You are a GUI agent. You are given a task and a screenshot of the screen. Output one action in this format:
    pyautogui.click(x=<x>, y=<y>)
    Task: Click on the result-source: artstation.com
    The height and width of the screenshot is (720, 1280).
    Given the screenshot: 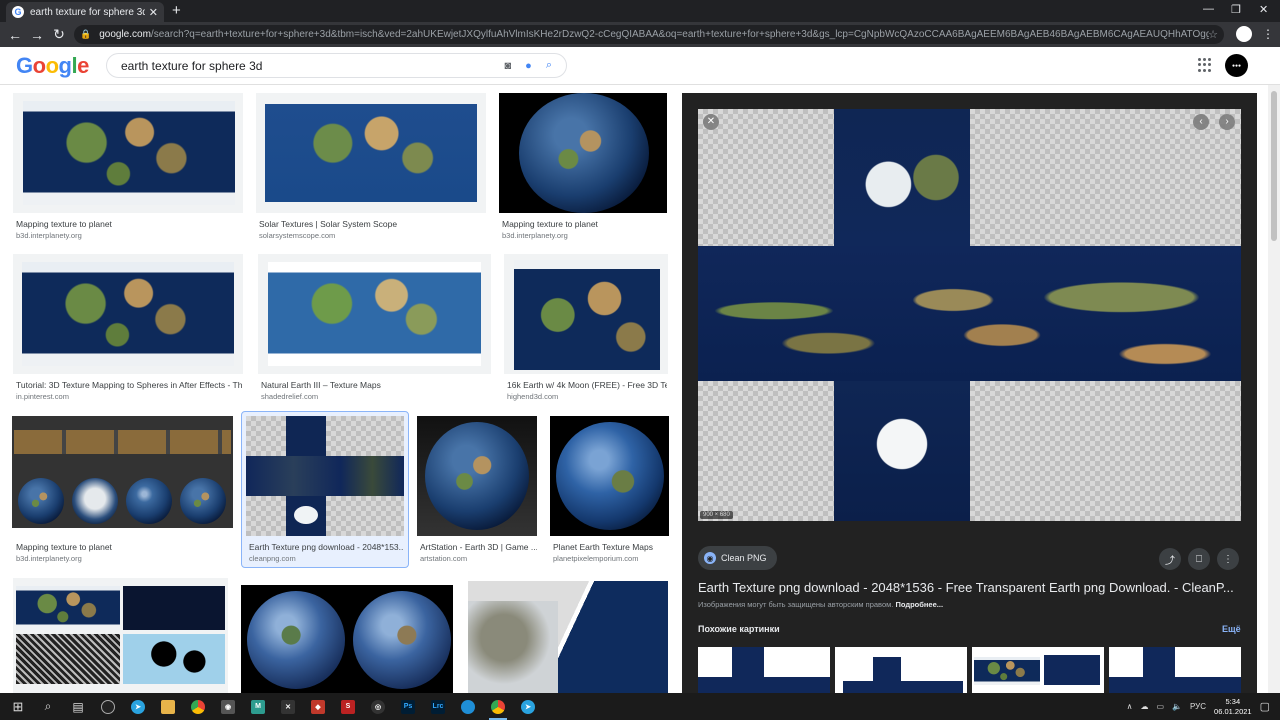 What is the action you would take?
    pyautogui.click(x=444, y=558)
    